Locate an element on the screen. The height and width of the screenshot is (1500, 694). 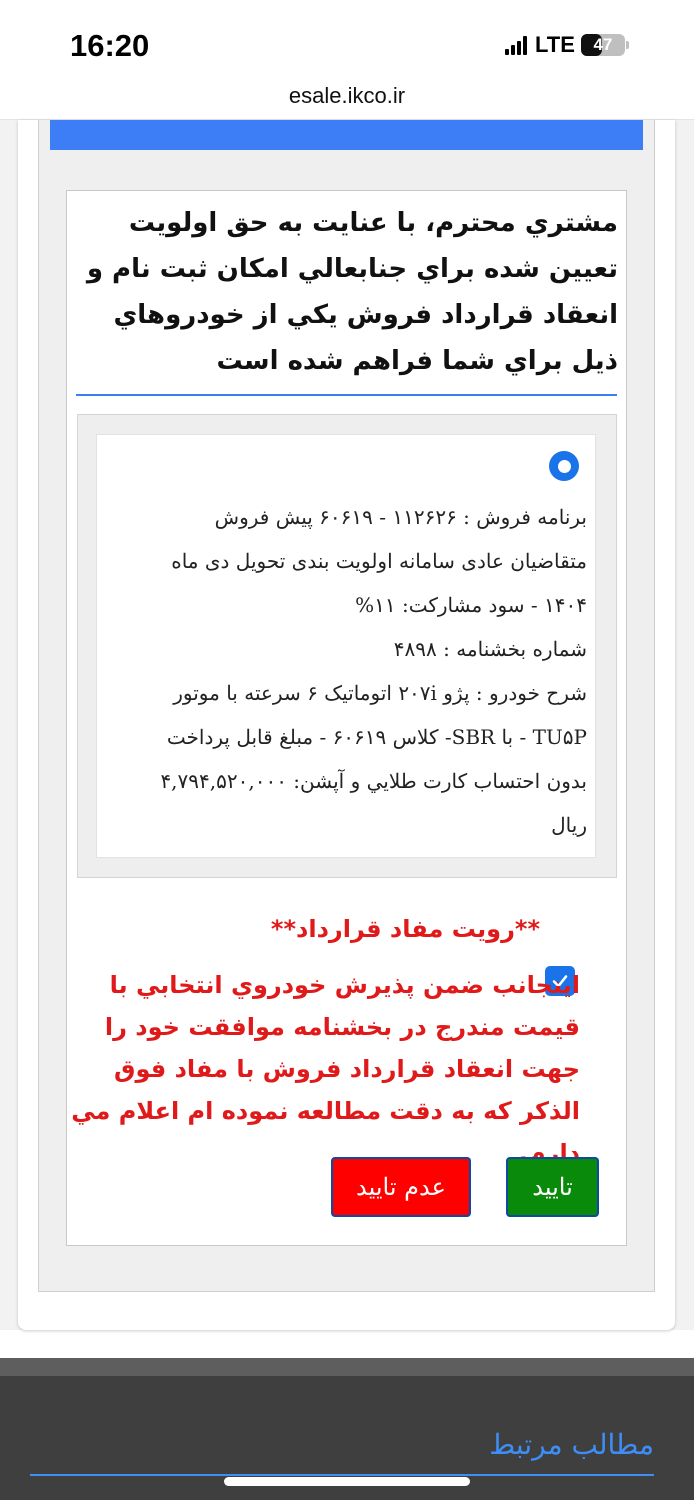
url-bar: esale.ikco.ir is located at coordinates (347, 98).